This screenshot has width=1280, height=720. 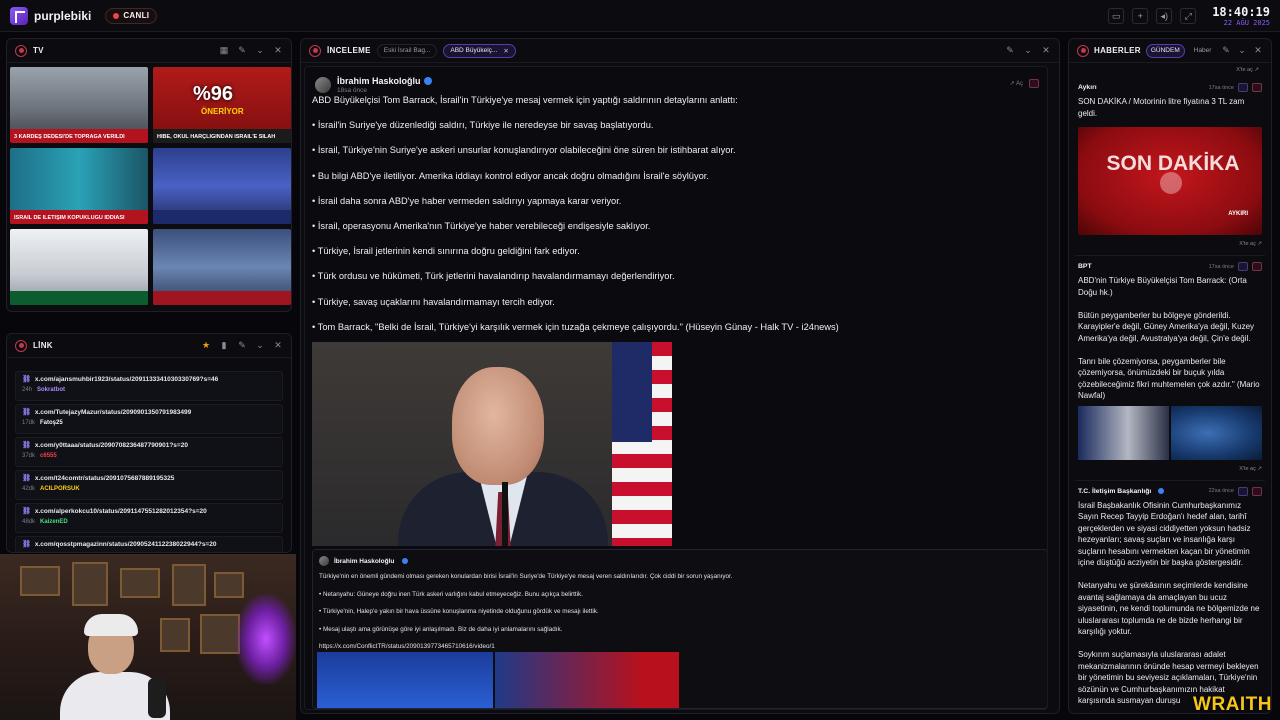 I want to click on link-user: KaizenED, so click(x=54, y=522).